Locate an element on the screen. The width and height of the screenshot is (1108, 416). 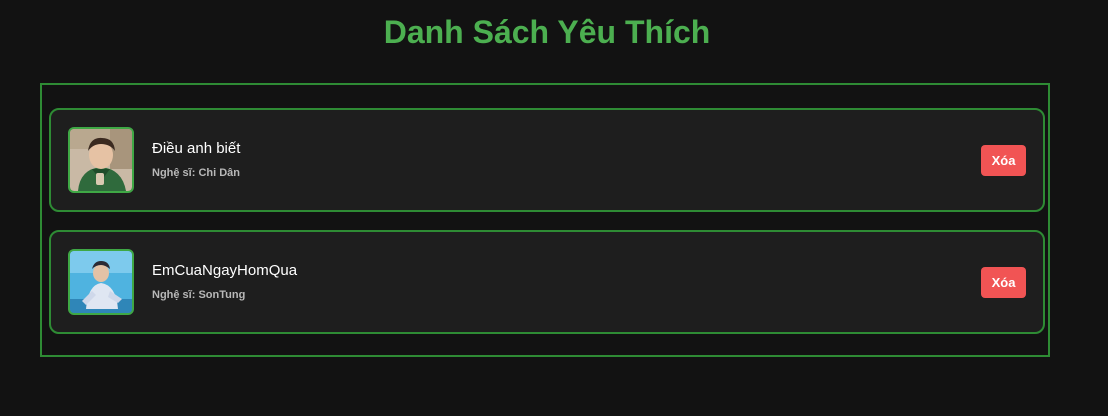
artist-name: Nghệ sĩ: Chi Dân is located at coordinates (196, 173).